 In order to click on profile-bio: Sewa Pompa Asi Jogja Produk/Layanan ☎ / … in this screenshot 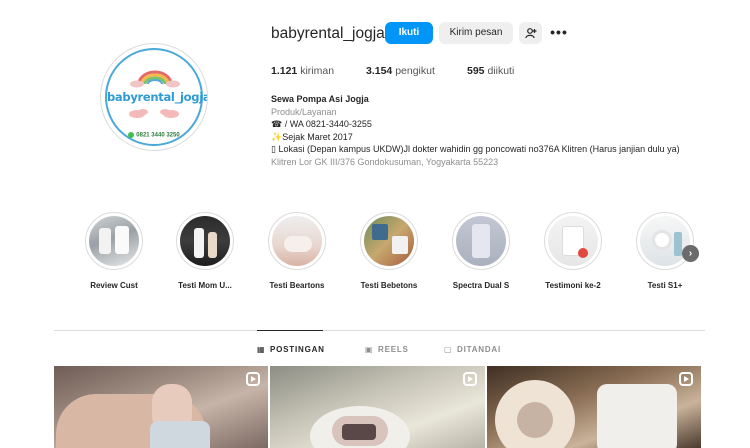, I will do `click(491, 130)`.